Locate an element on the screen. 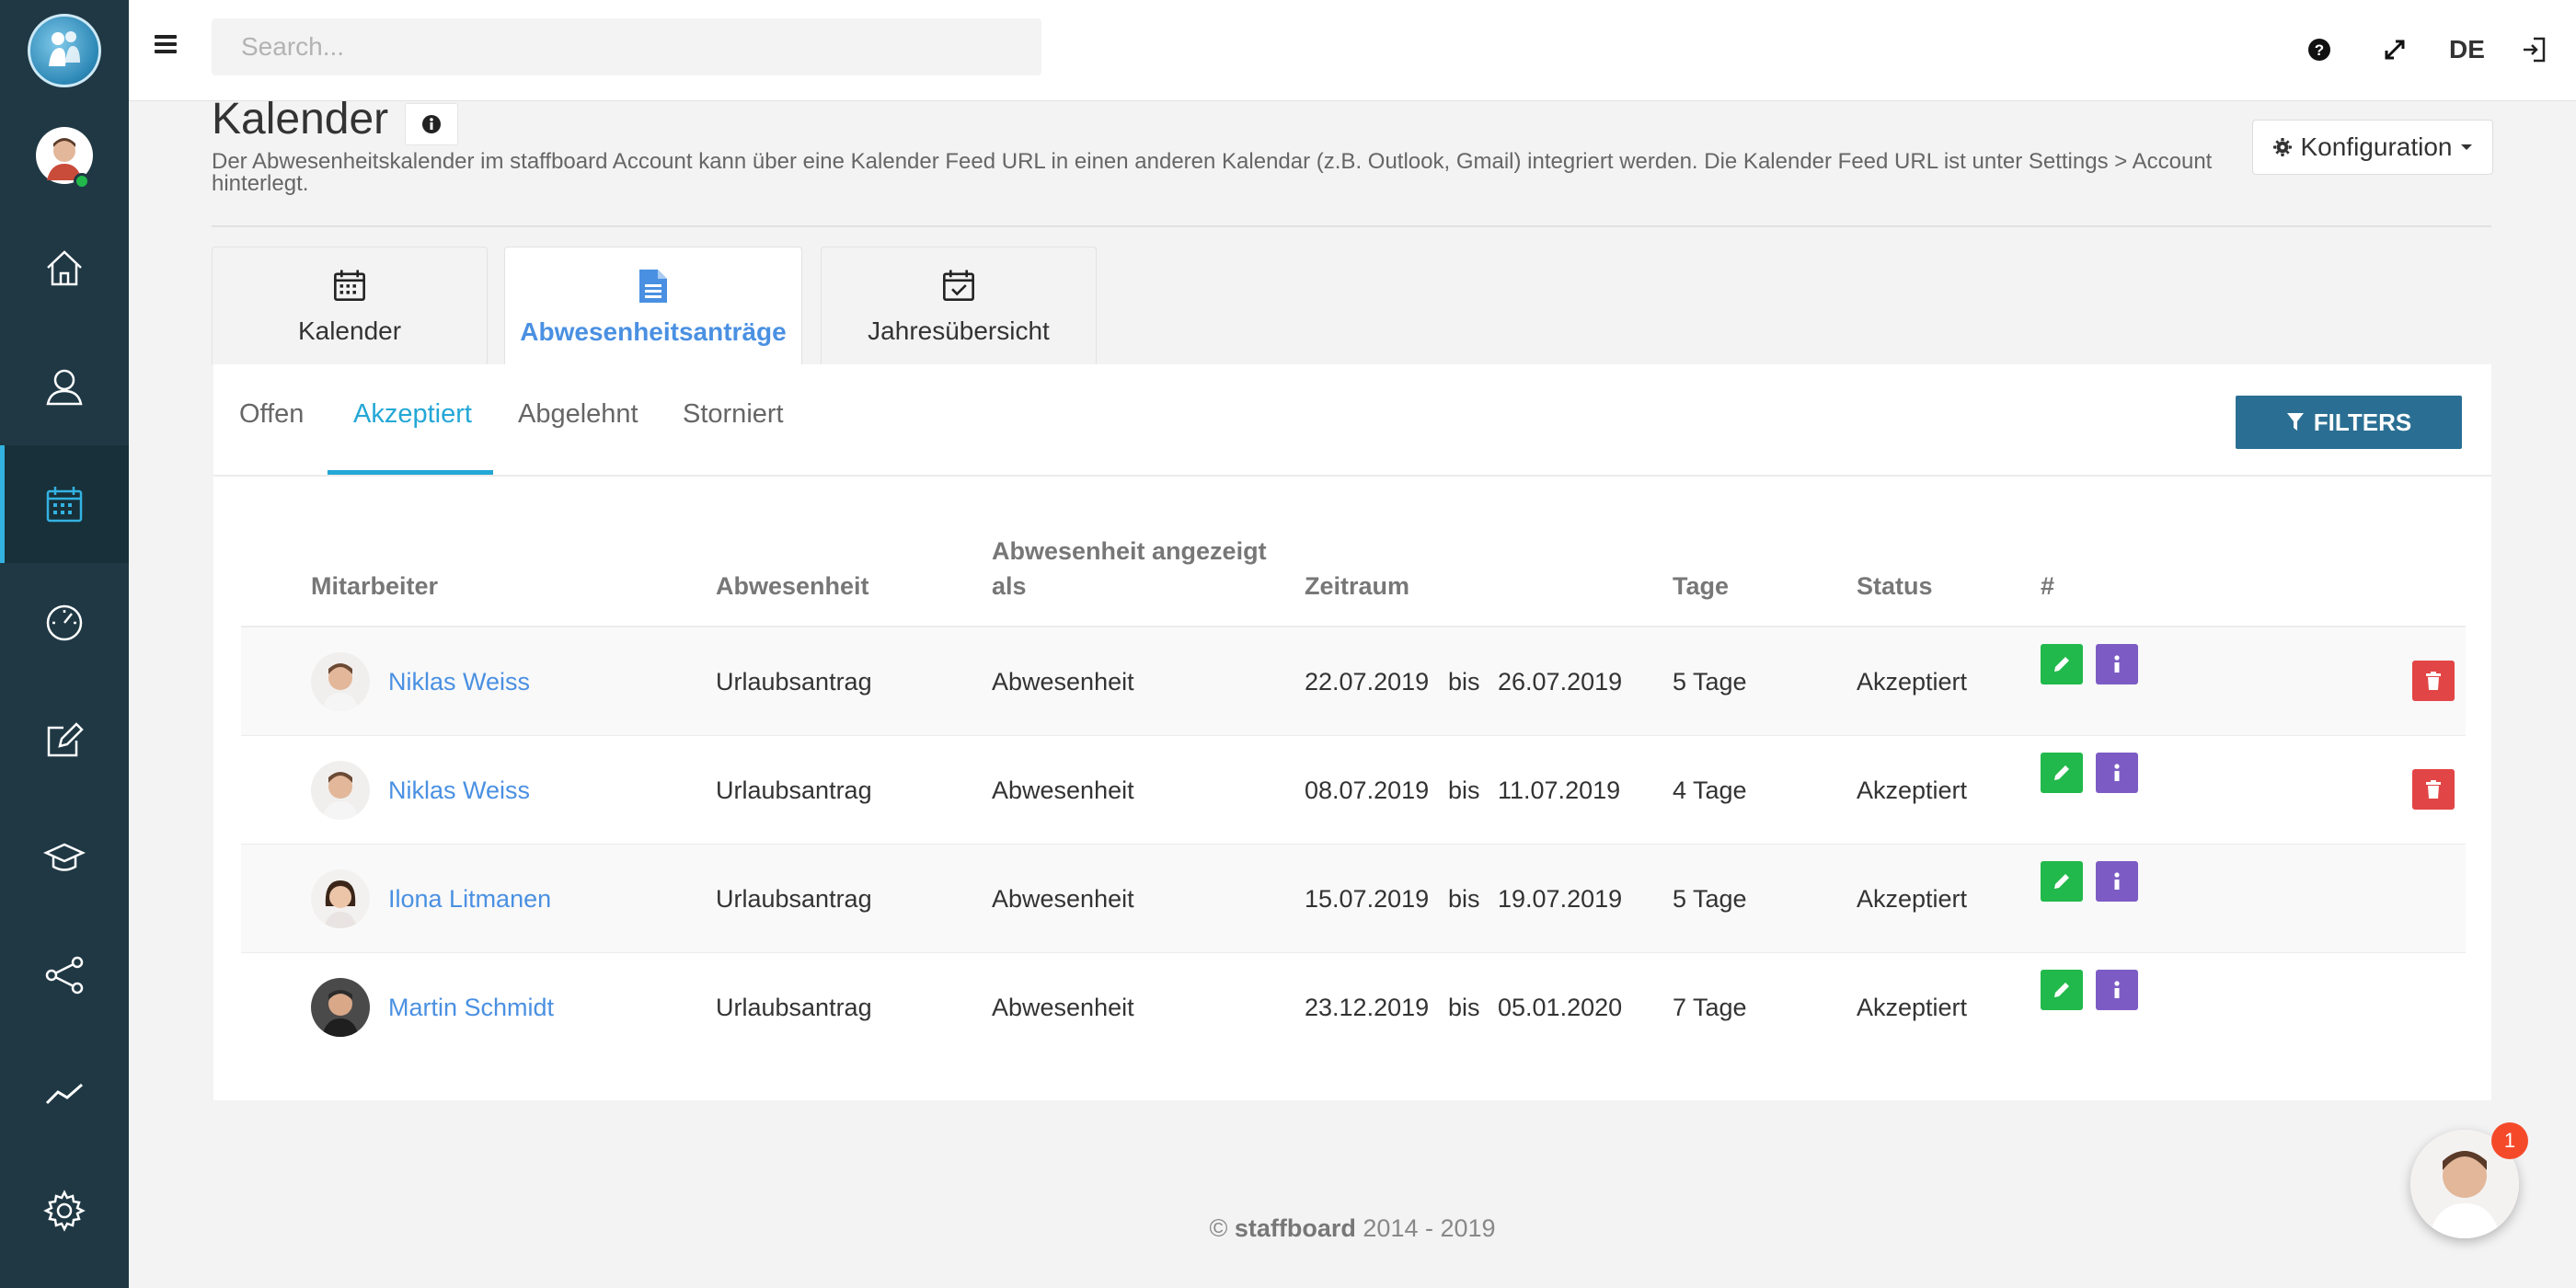 This screenshot has width=2576, height=1288. tab-abwesenheitsantraege-label: Abwesenheitsanträge is located at coordinates (653, 331).